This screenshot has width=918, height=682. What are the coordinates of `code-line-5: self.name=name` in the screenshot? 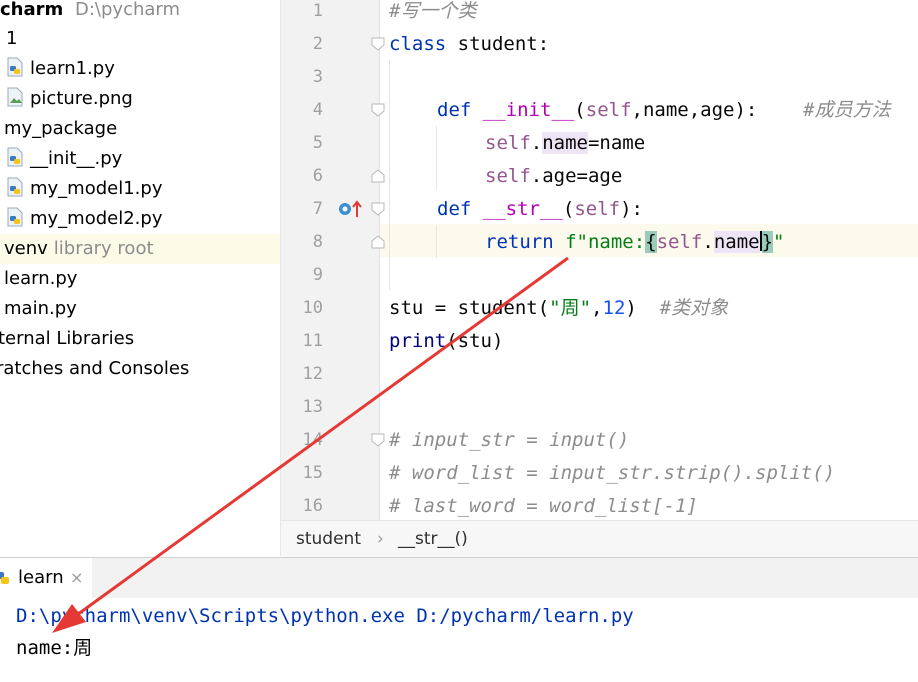 It's located at (565, 143).